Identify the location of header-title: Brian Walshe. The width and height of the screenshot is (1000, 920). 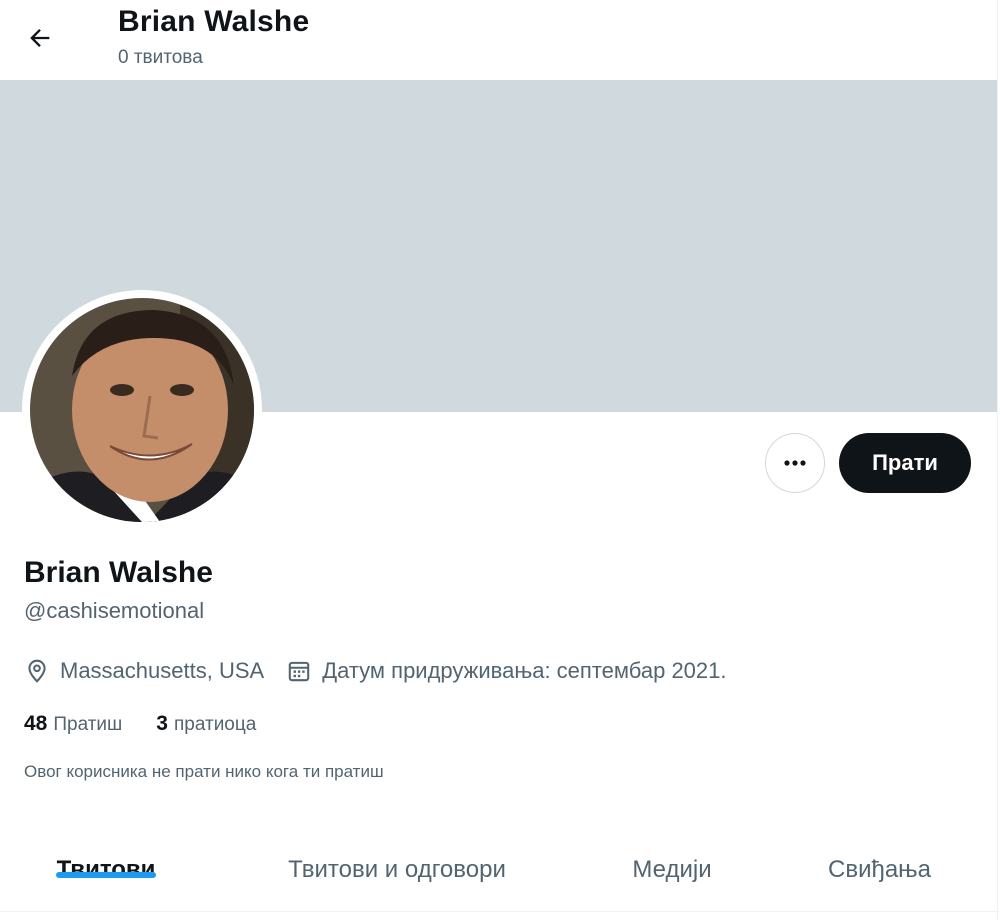
(214, 21).